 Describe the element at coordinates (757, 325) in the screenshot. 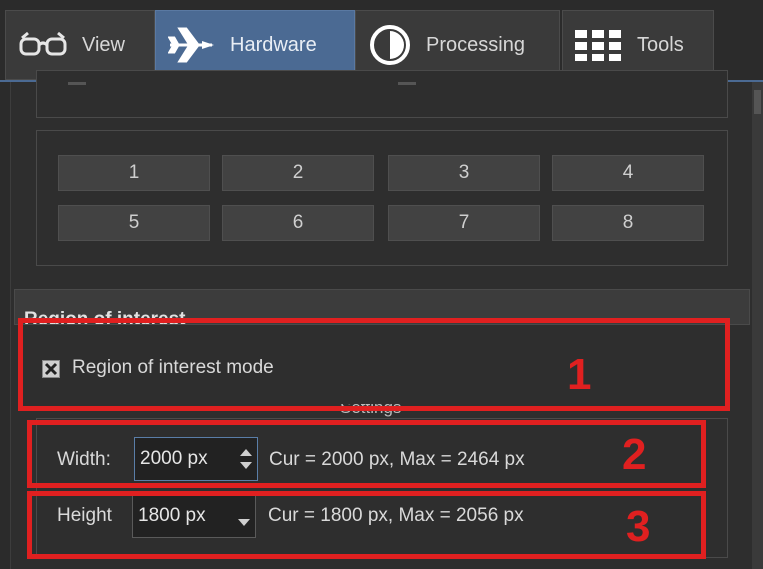

I see `vertical-scrollbar` at that location.